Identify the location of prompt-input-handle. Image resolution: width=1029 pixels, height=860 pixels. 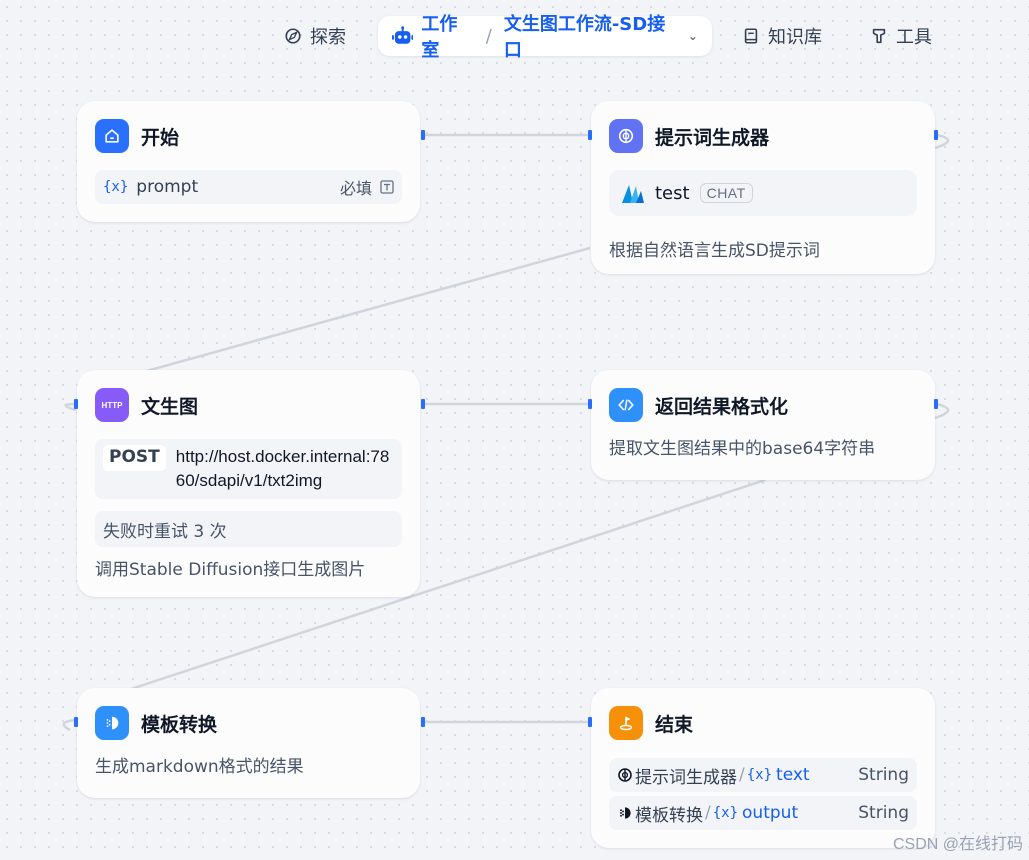
(590, 135).